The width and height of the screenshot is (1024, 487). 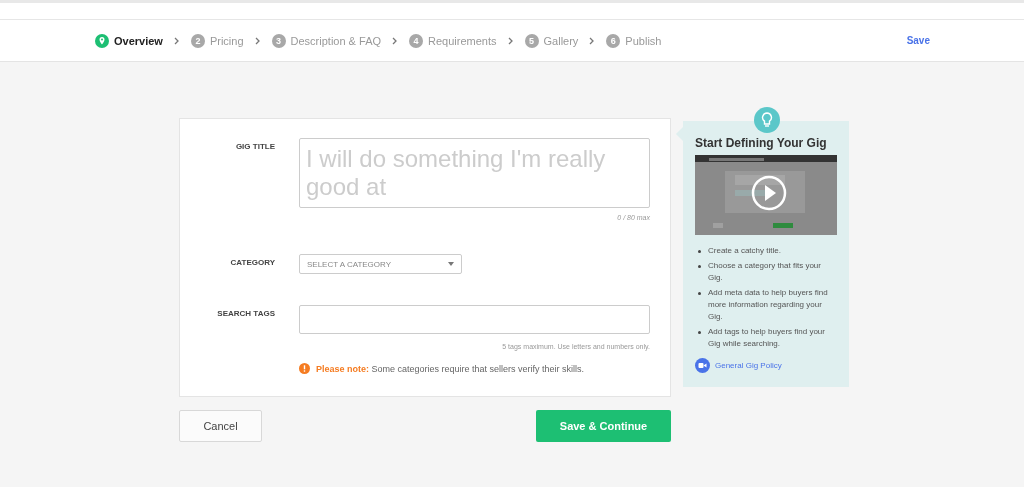 I want to click on step-number: 6, so click(x=613, y=40).